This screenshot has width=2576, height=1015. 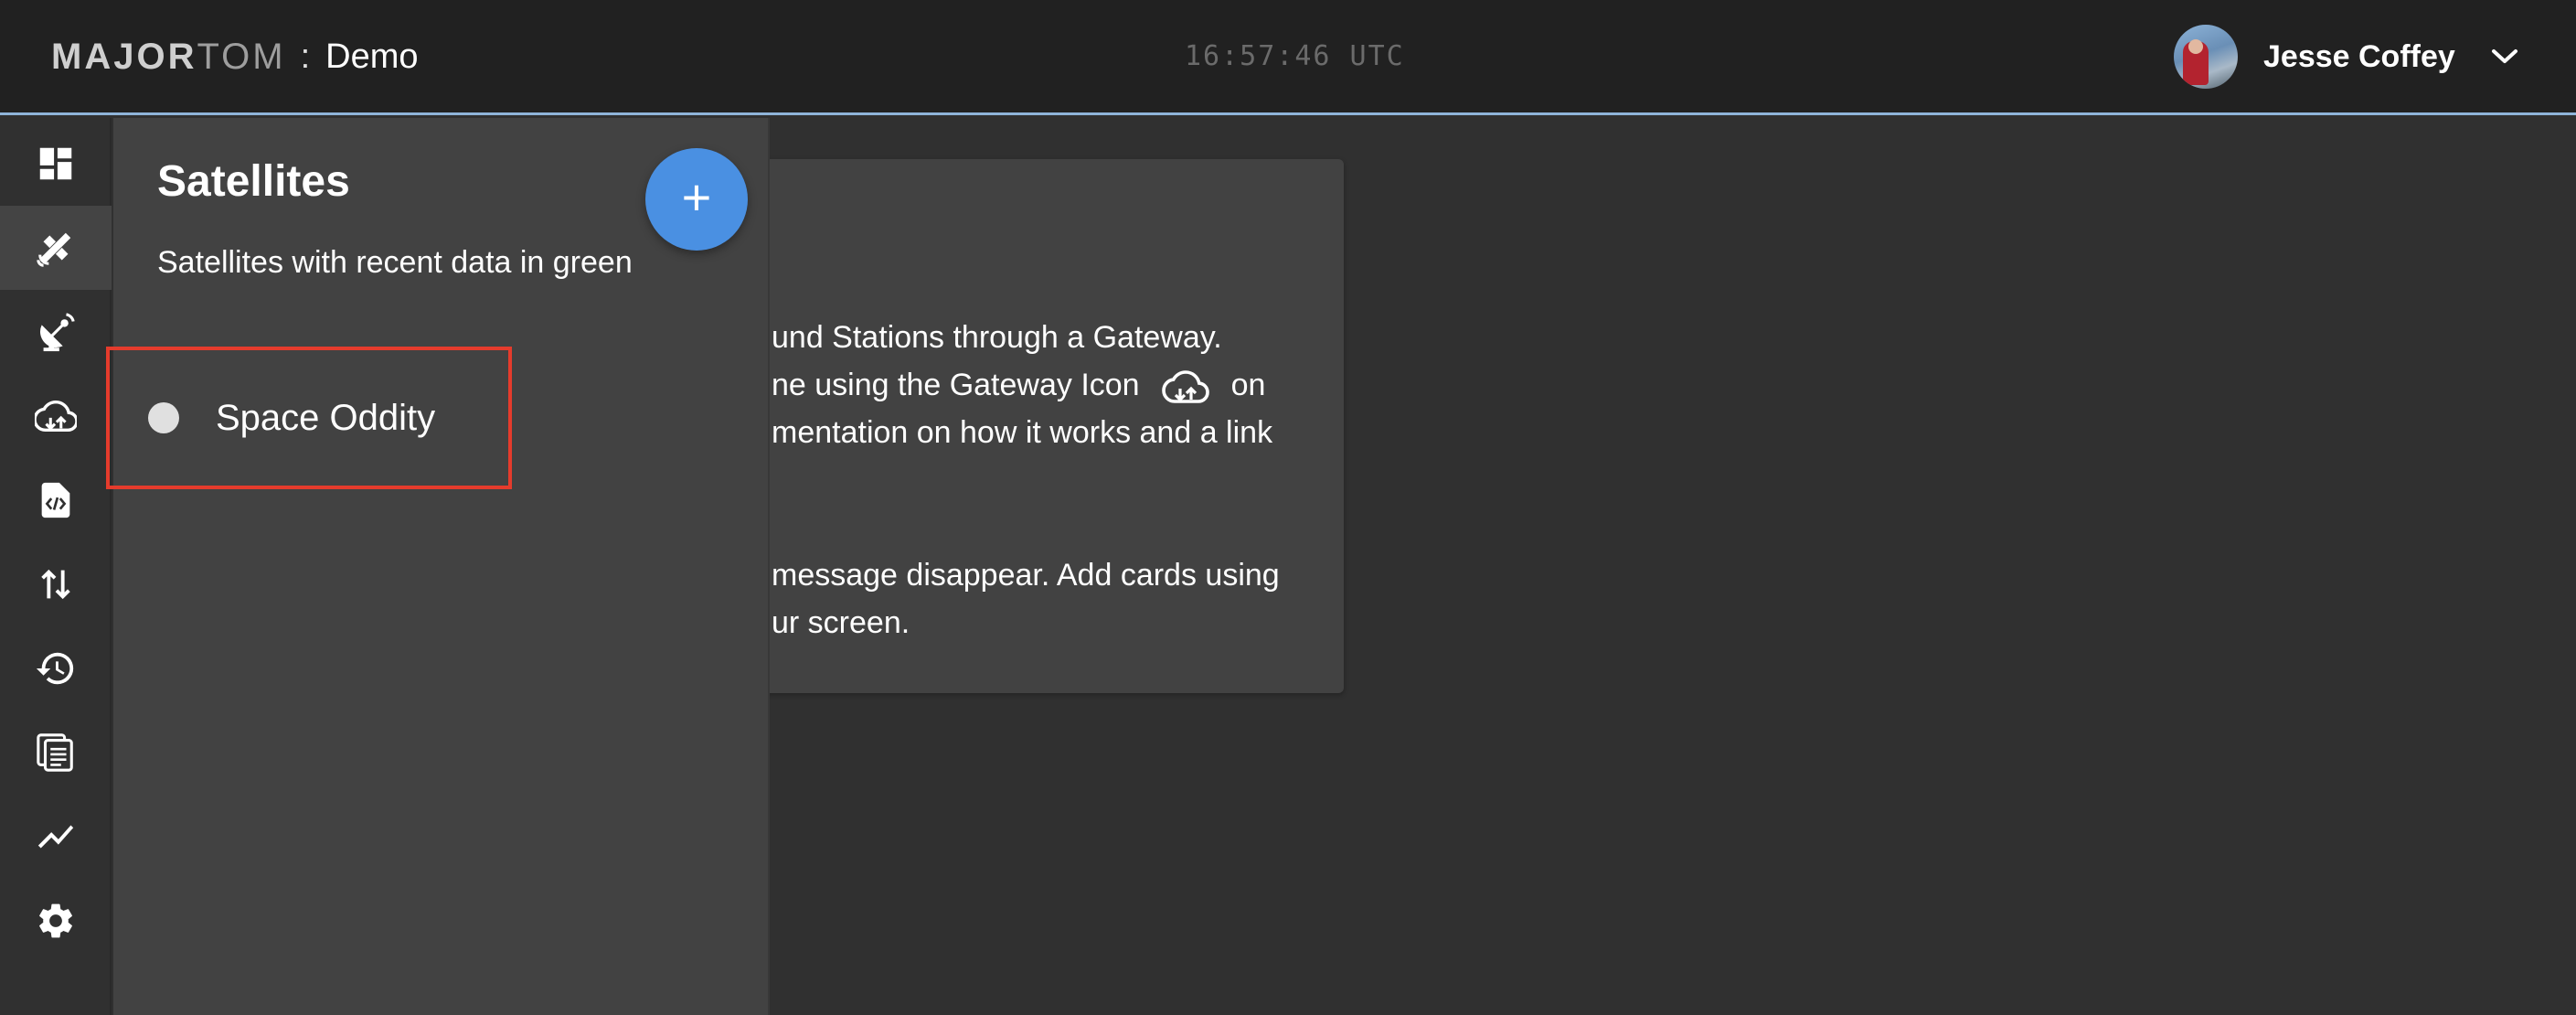 I want to click on history-icon, so click(x=55, y=668).